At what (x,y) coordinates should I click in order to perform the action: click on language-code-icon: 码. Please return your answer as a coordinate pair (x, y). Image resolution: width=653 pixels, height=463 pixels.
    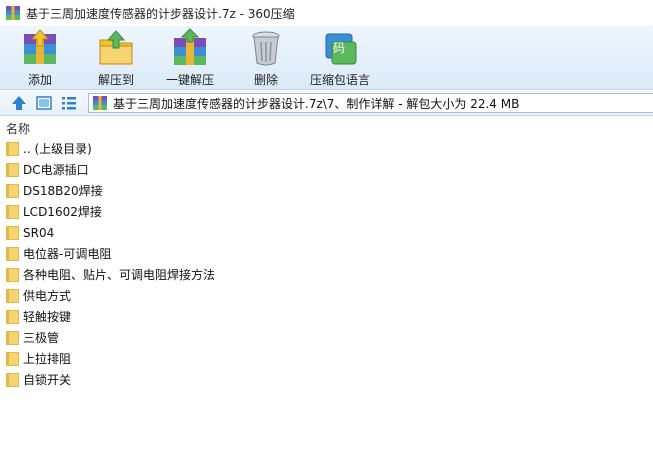
    Looking at the image, I should click on (341, 49).